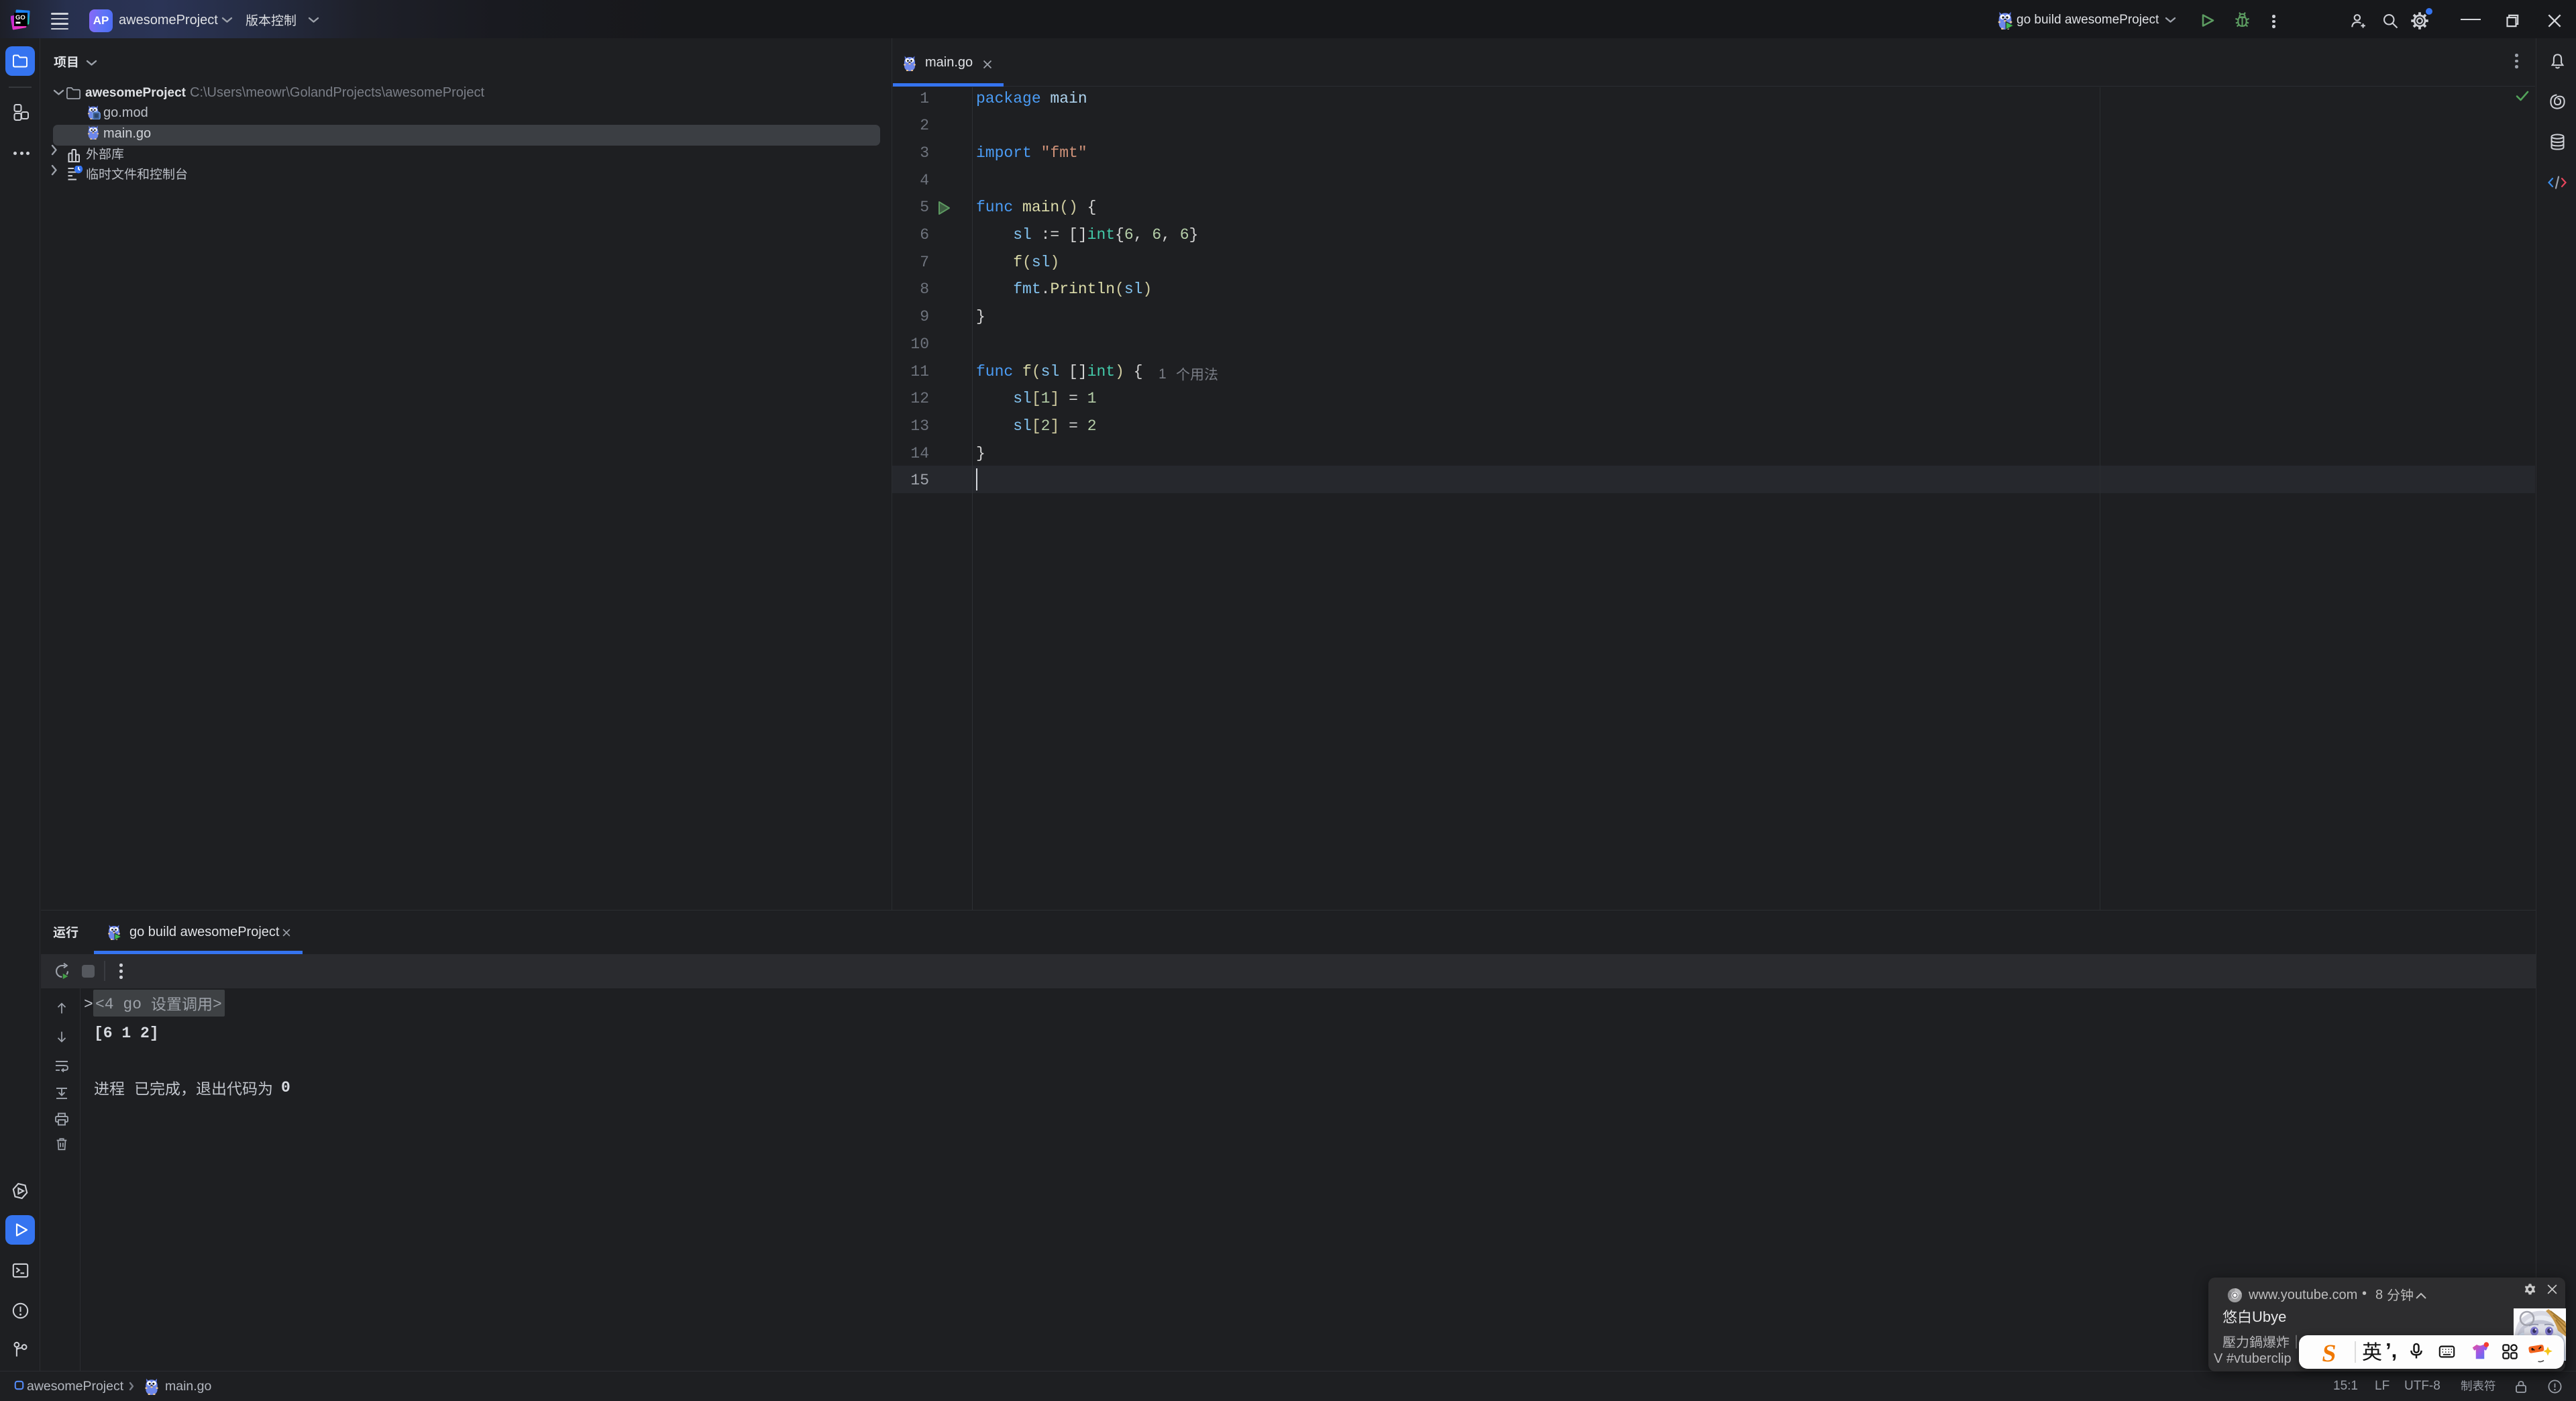  Describe the element at coordinates (20, 17) in the screenshot. I see `svg-text: GO` at that location.